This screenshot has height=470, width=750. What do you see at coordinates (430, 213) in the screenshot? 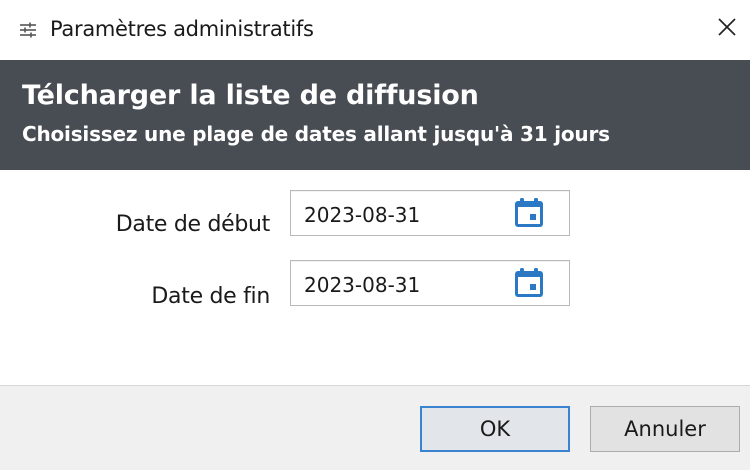
I see `start-date-input: 2023-08-31` at bounding box center [430, 213].